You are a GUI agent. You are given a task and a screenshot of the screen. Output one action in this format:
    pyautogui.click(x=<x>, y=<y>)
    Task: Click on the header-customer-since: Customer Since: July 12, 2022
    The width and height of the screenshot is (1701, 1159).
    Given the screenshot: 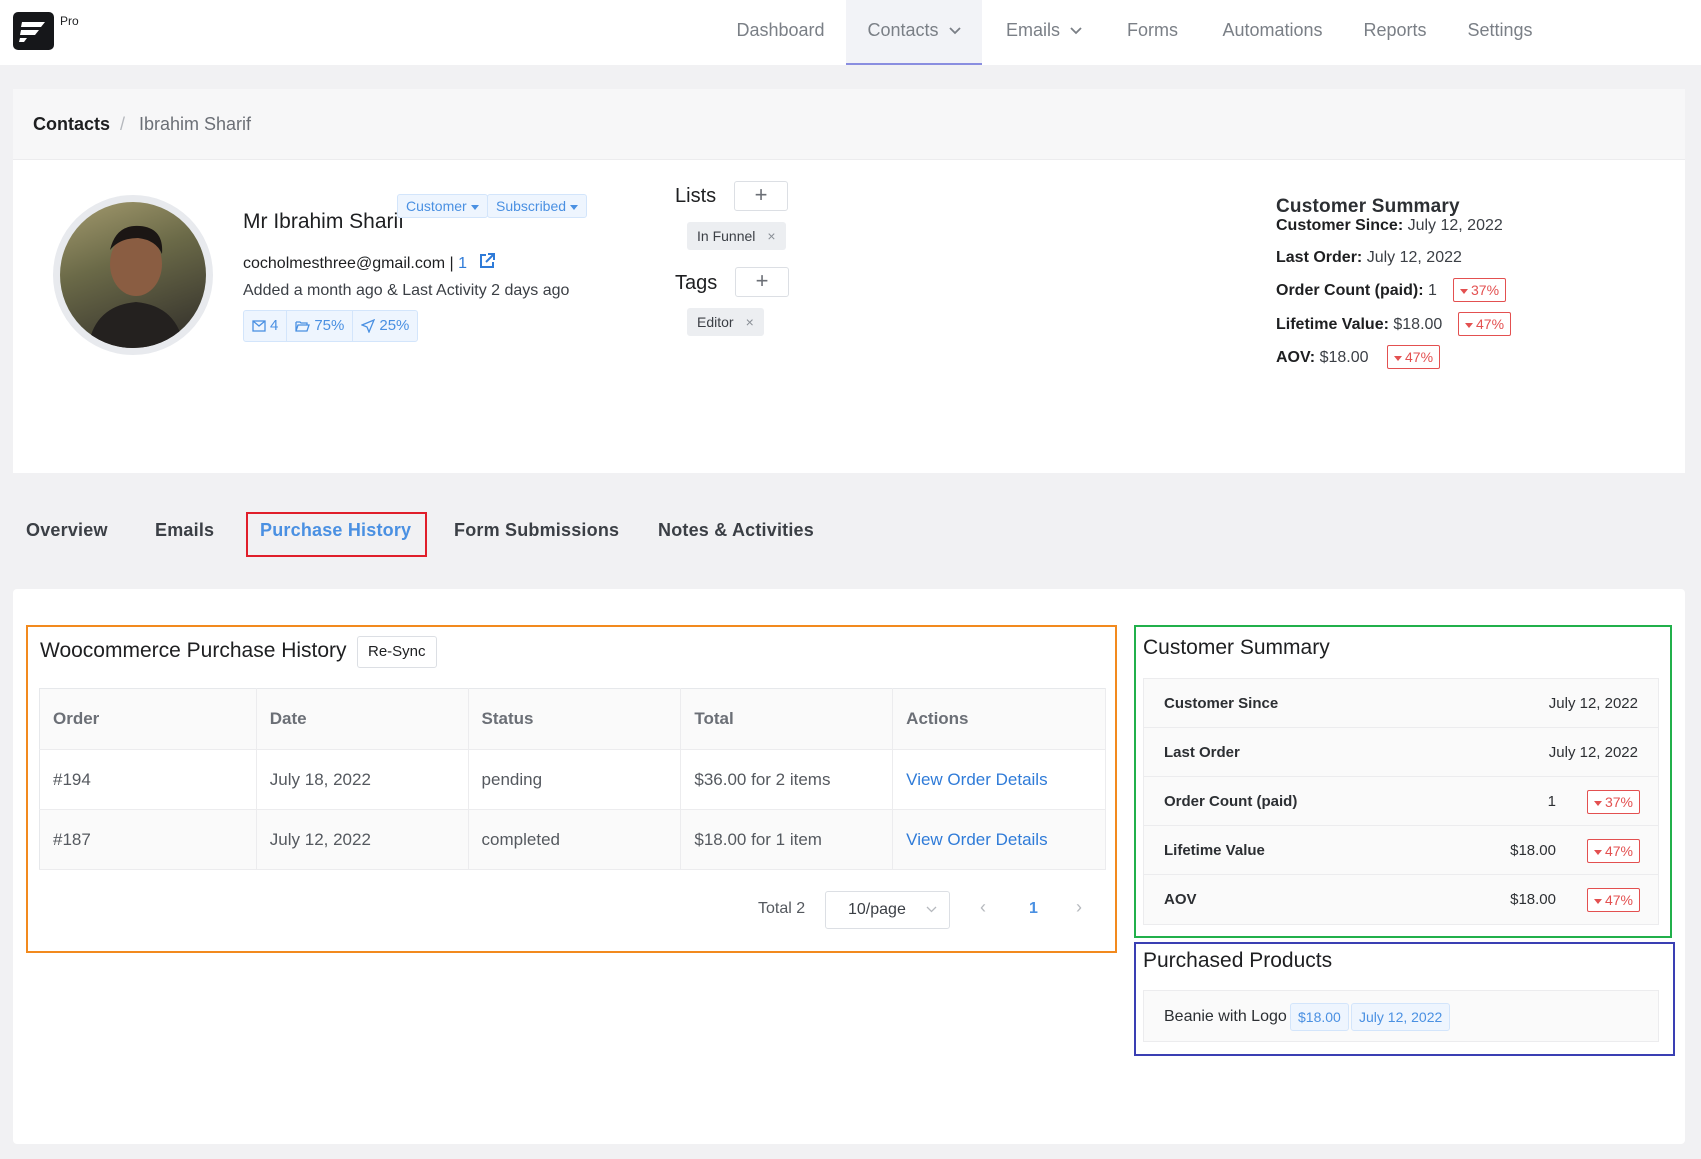 What is the action you would take?
    pyautogui.click(x=1389, y=225)
    